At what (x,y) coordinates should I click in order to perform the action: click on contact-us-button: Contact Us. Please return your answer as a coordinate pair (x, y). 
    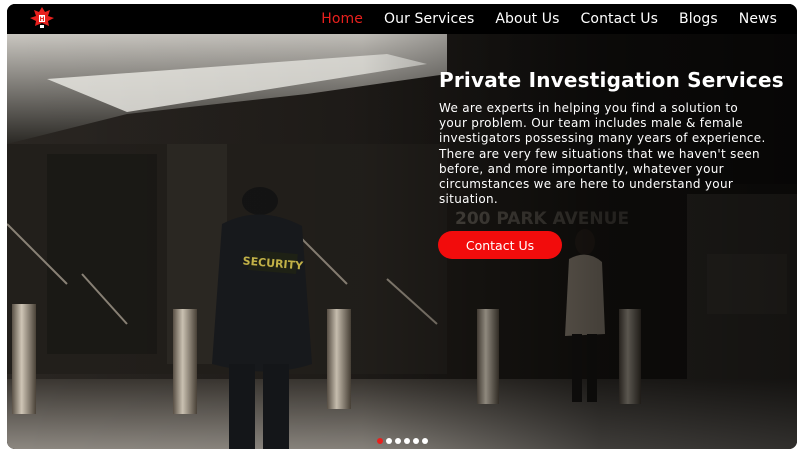
    Looking at the image, I should click on (500, 245).